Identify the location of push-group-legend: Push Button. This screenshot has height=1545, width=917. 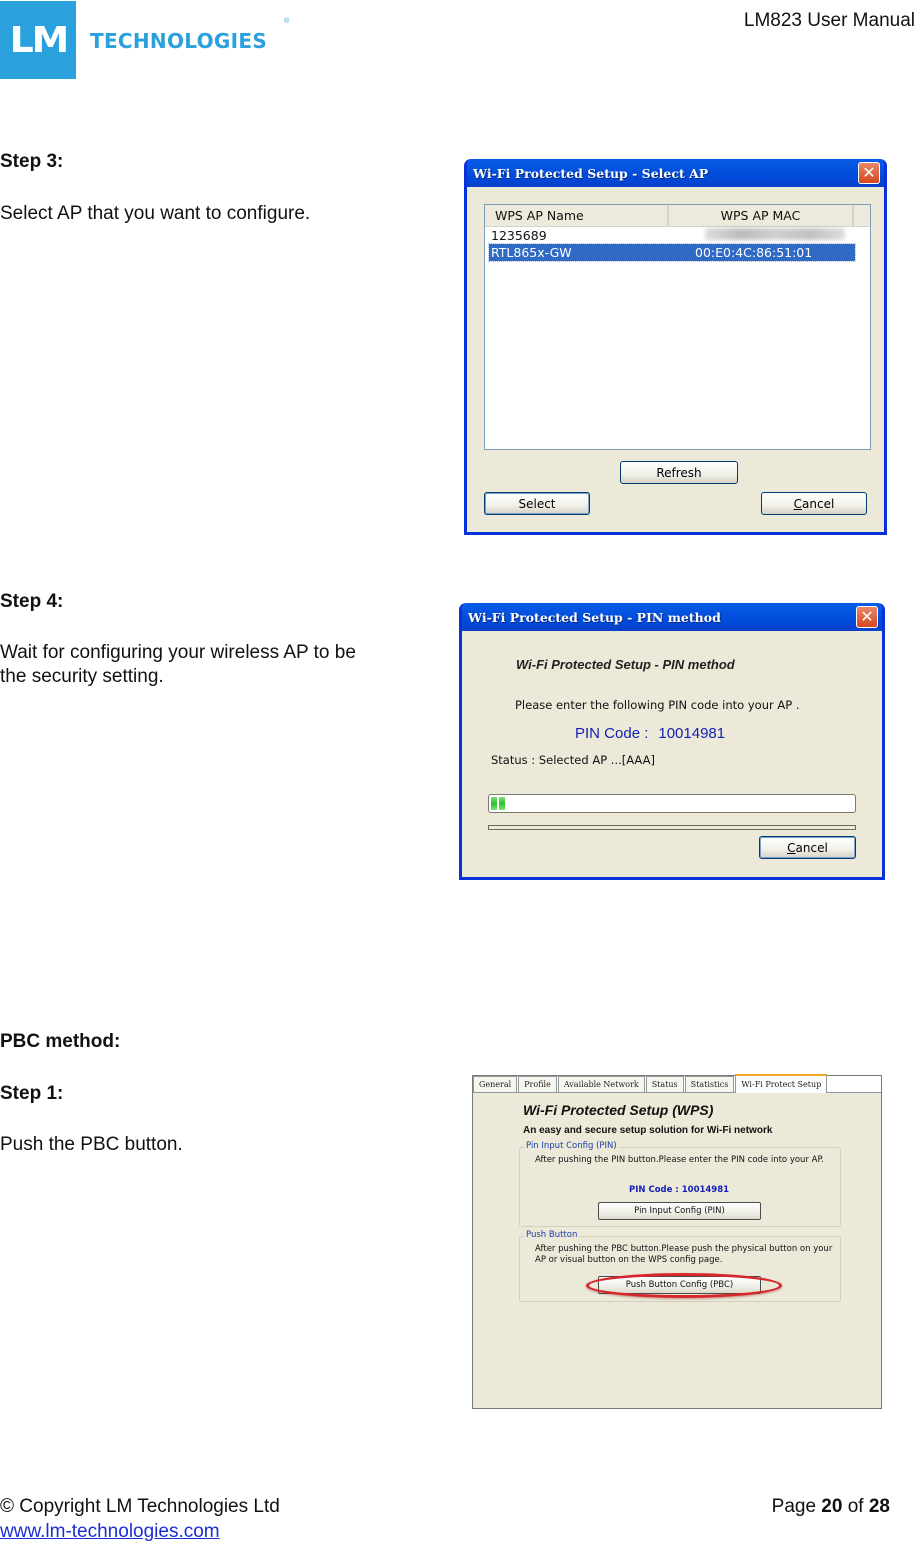
(552, 1235).